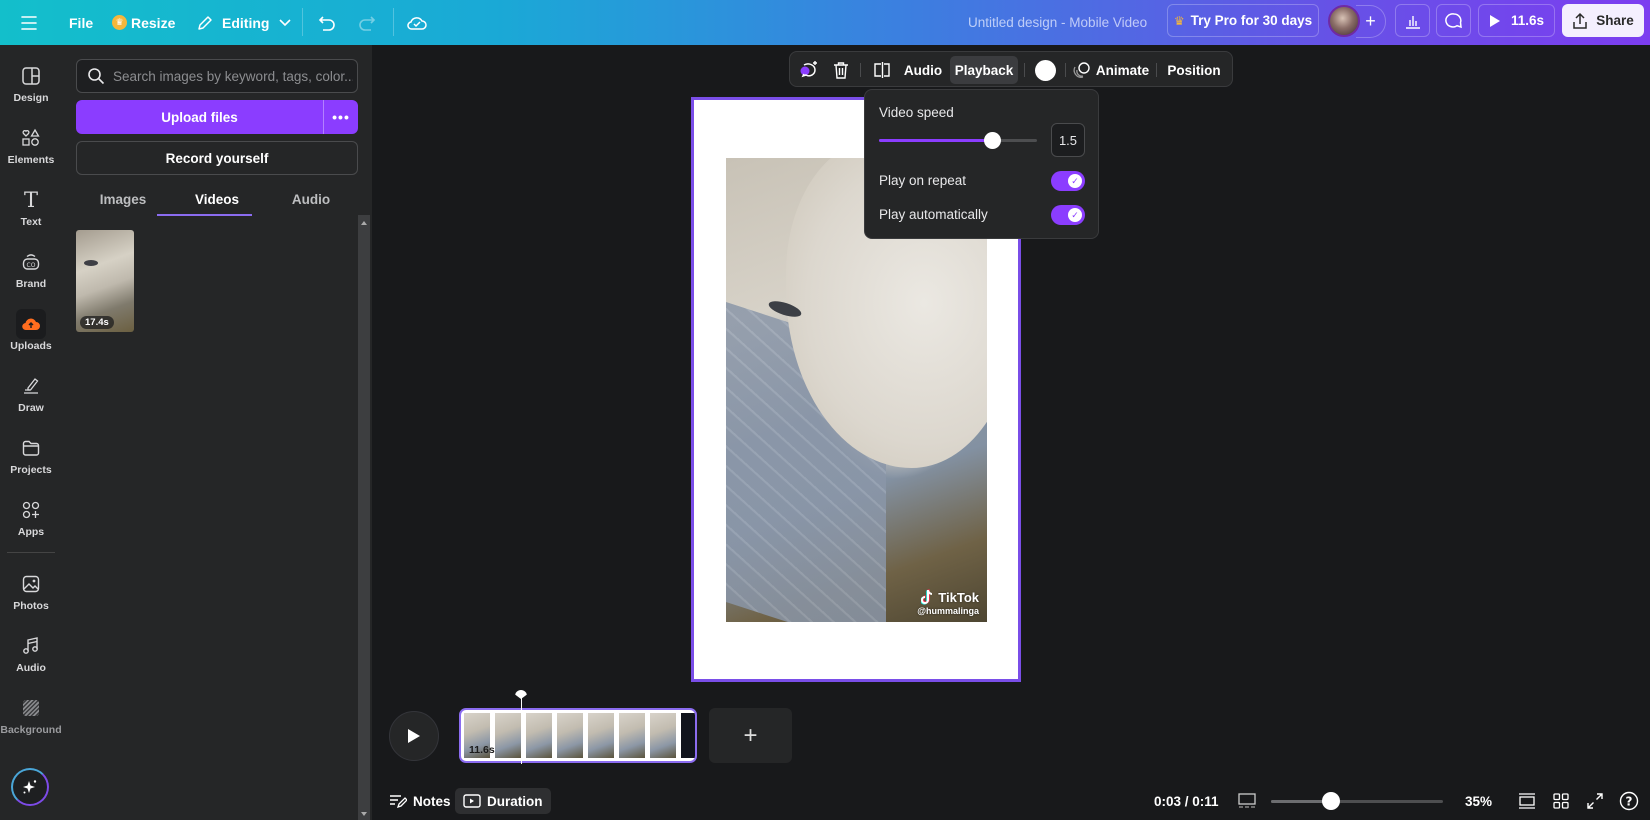 The height and width of the screenshot is (820, 1650). Describe the element at coordinates (1024, 70) in the screenshot. I see `divider` at that location.